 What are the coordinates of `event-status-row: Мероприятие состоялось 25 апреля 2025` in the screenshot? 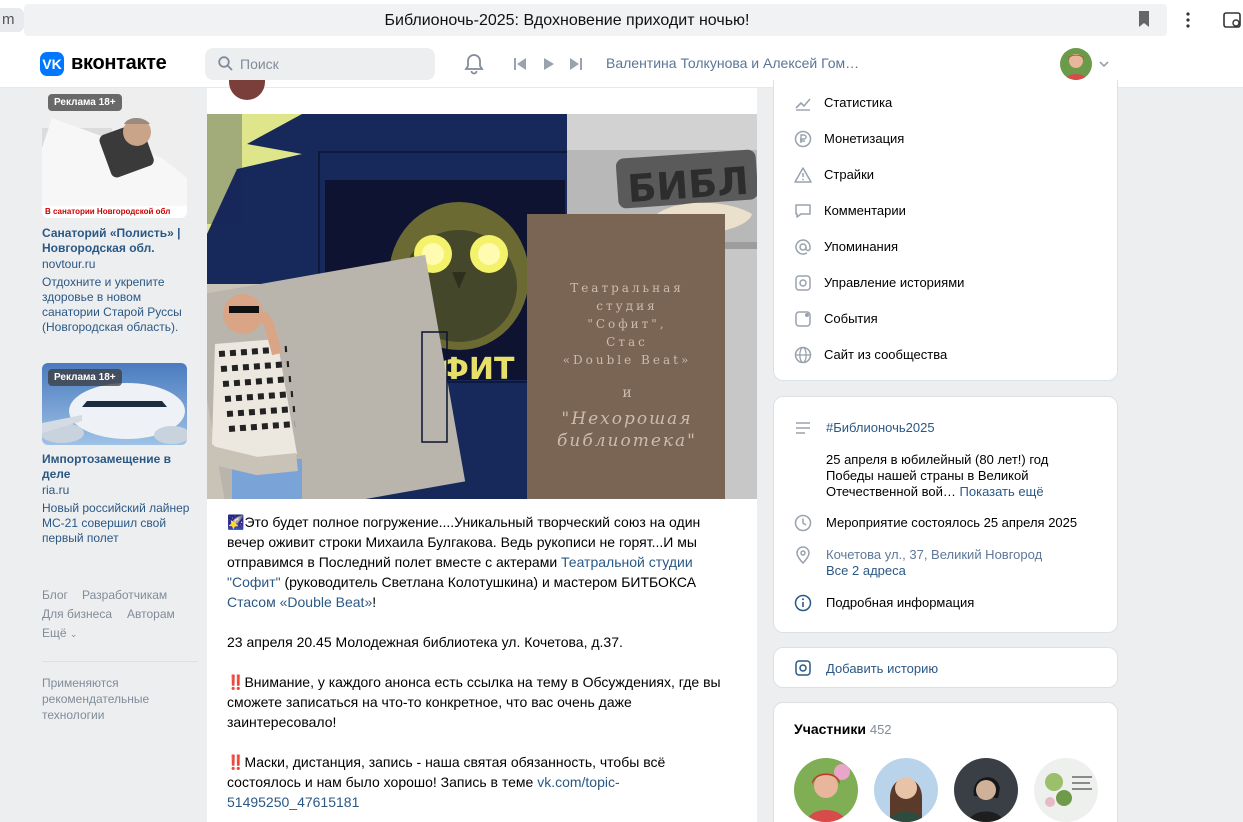 It's located at (949, 524).